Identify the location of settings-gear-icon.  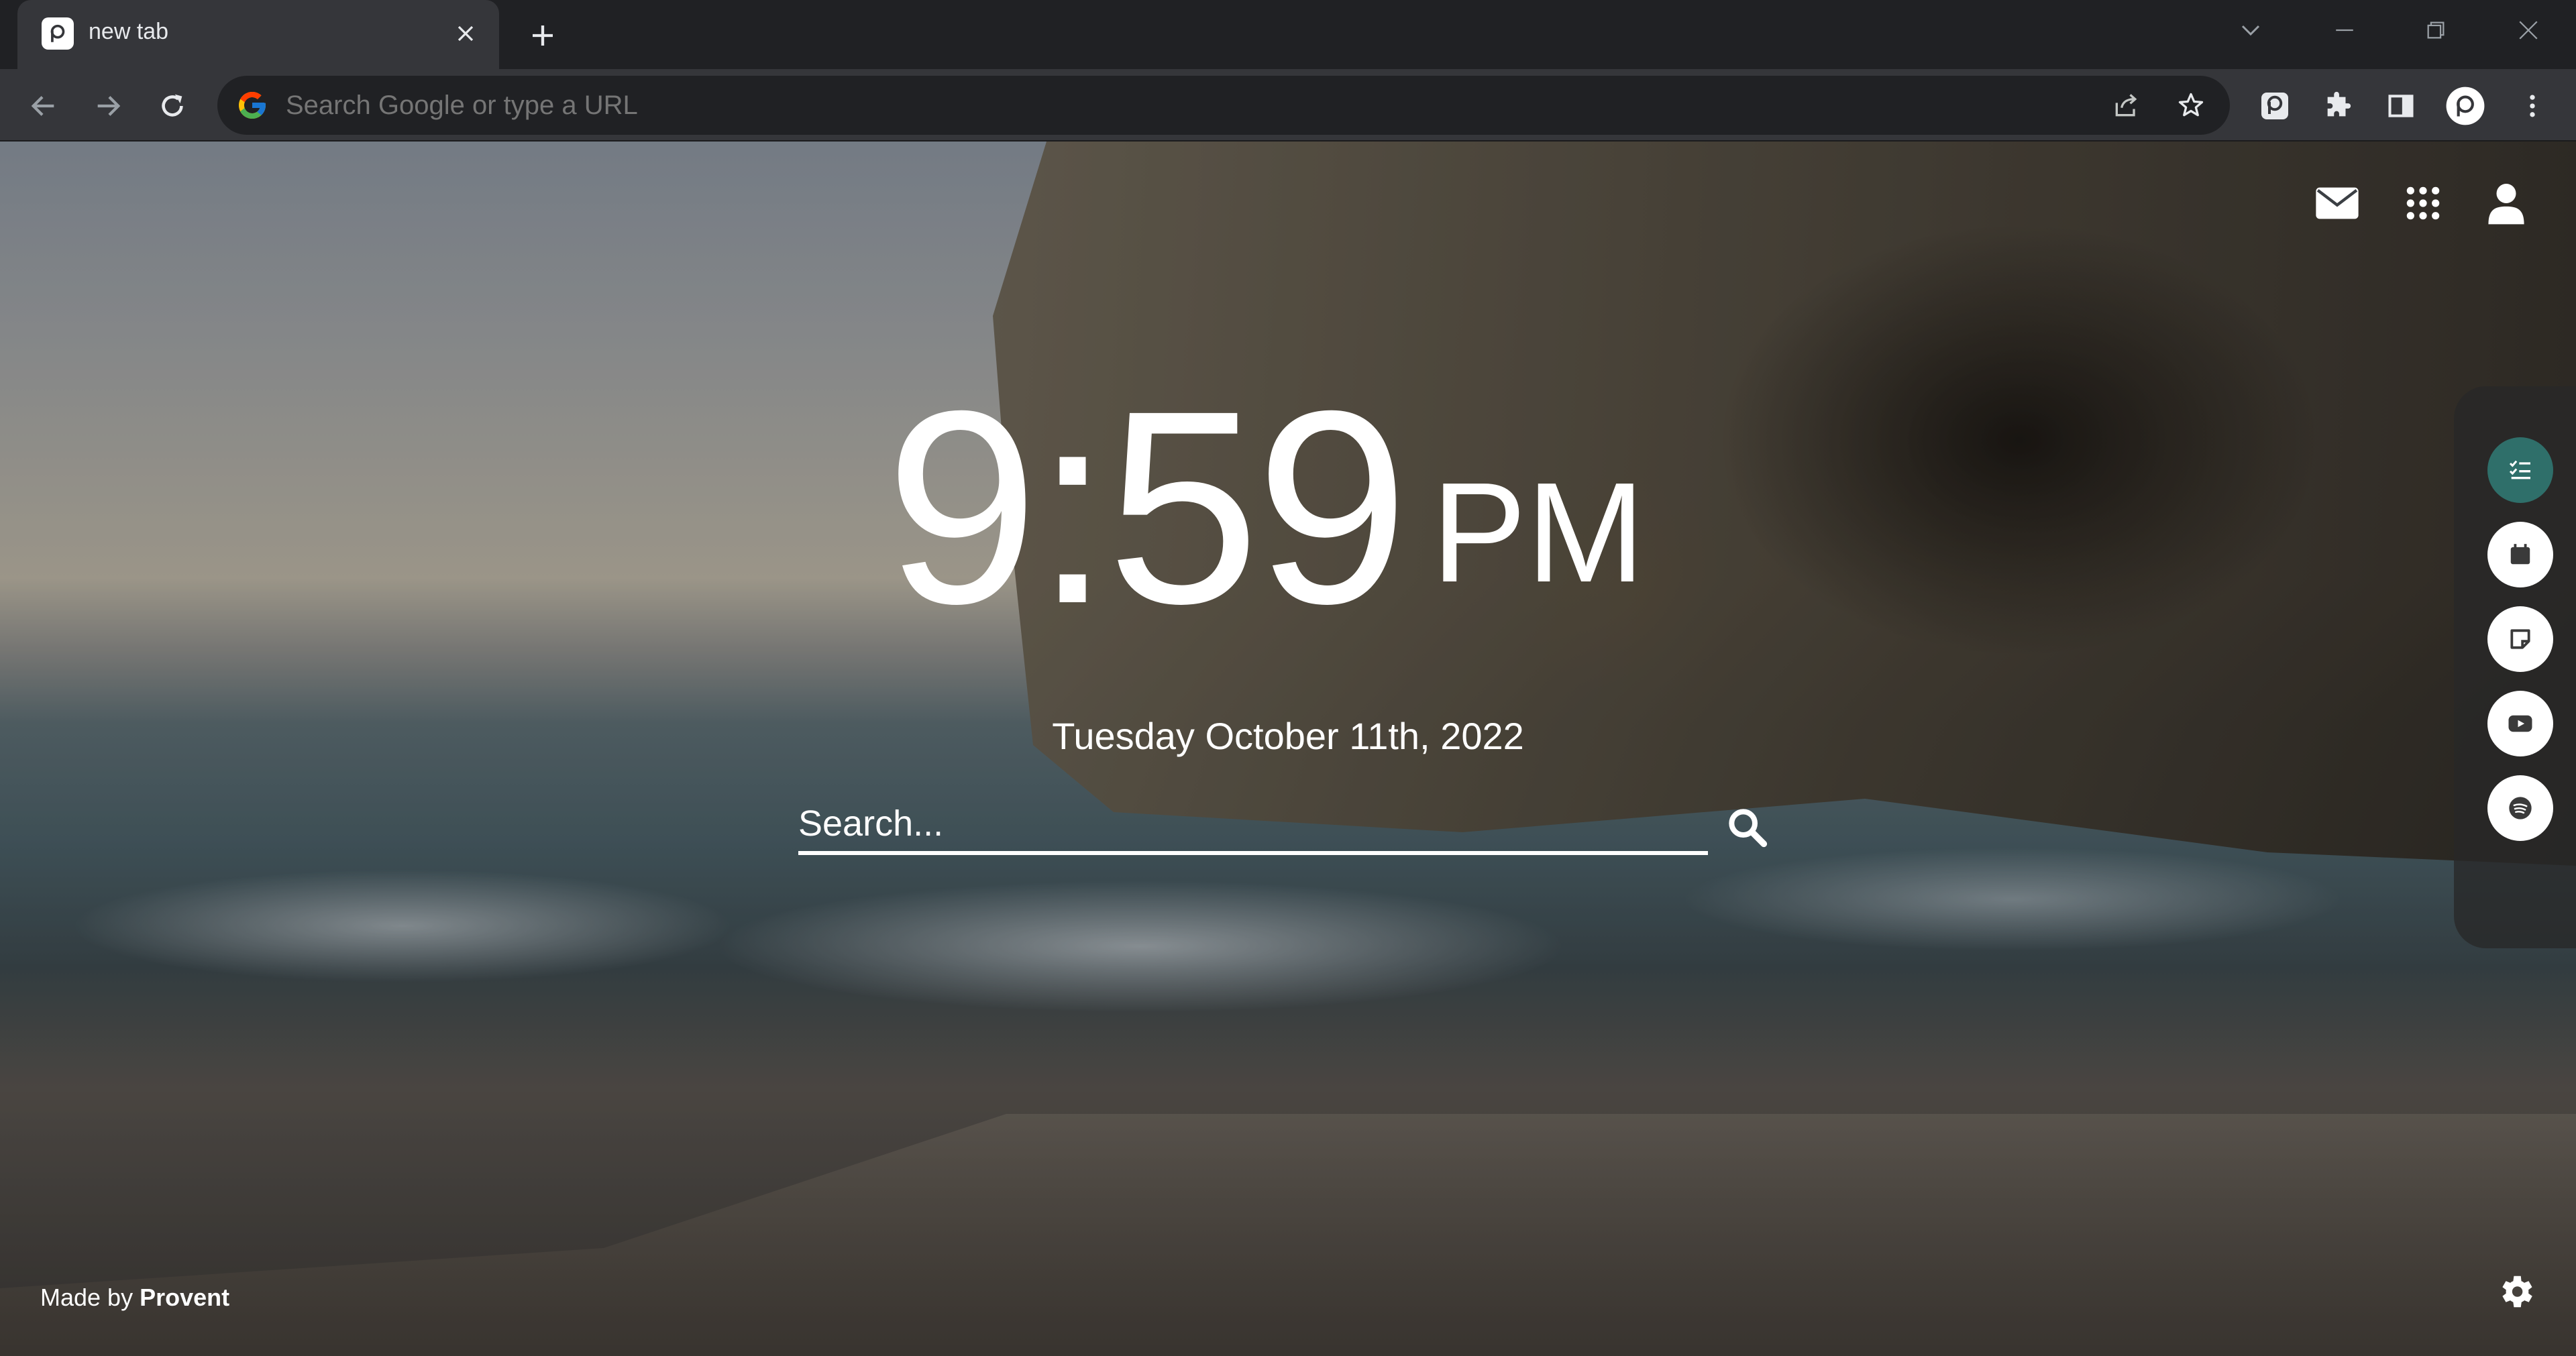
(2515, 1291).